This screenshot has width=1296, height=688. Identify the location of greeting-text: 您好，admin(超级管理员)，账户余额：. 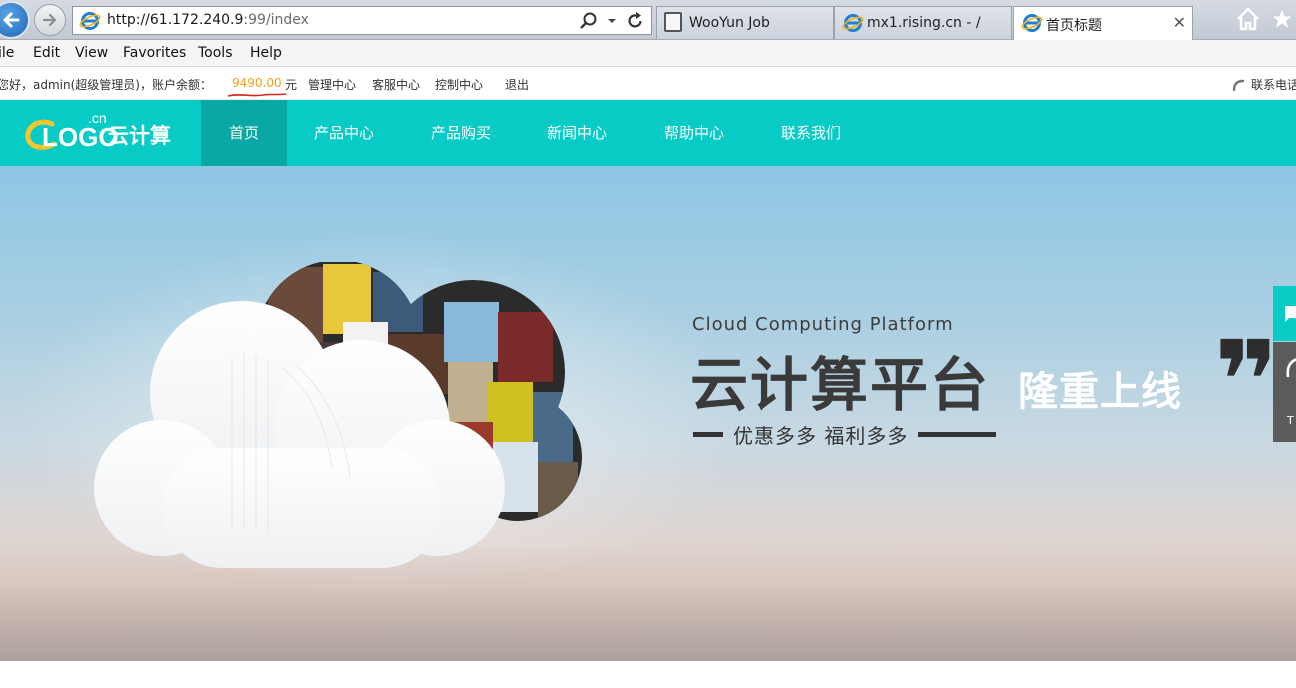
(106, 85).